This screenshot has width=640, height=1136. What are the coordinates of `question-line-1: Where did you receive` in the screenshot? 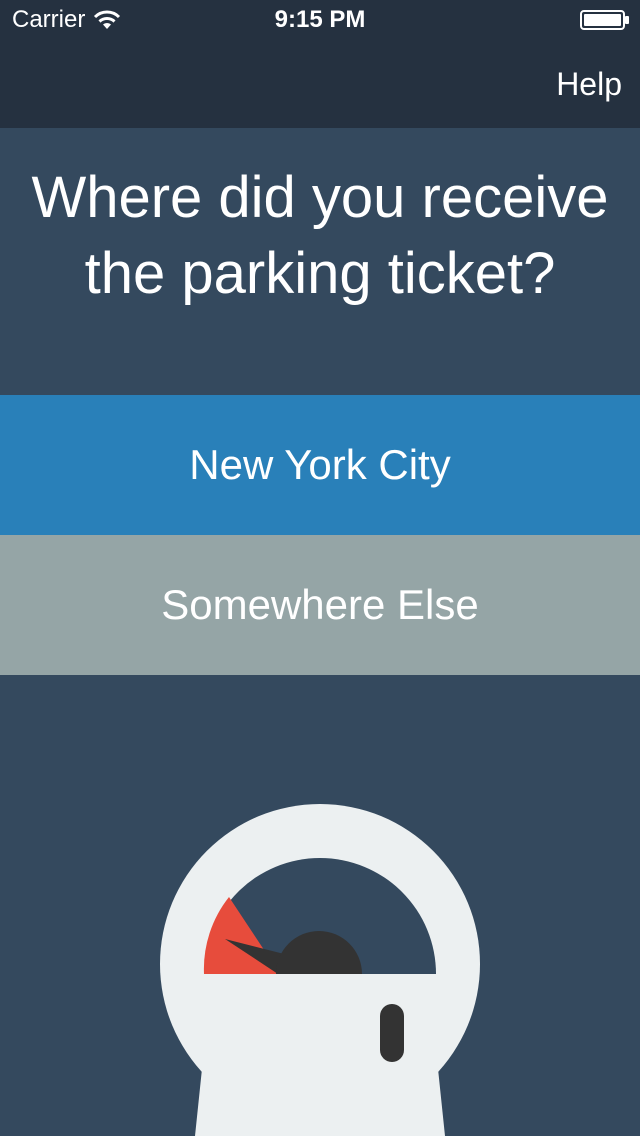 It's located at (320, 197).